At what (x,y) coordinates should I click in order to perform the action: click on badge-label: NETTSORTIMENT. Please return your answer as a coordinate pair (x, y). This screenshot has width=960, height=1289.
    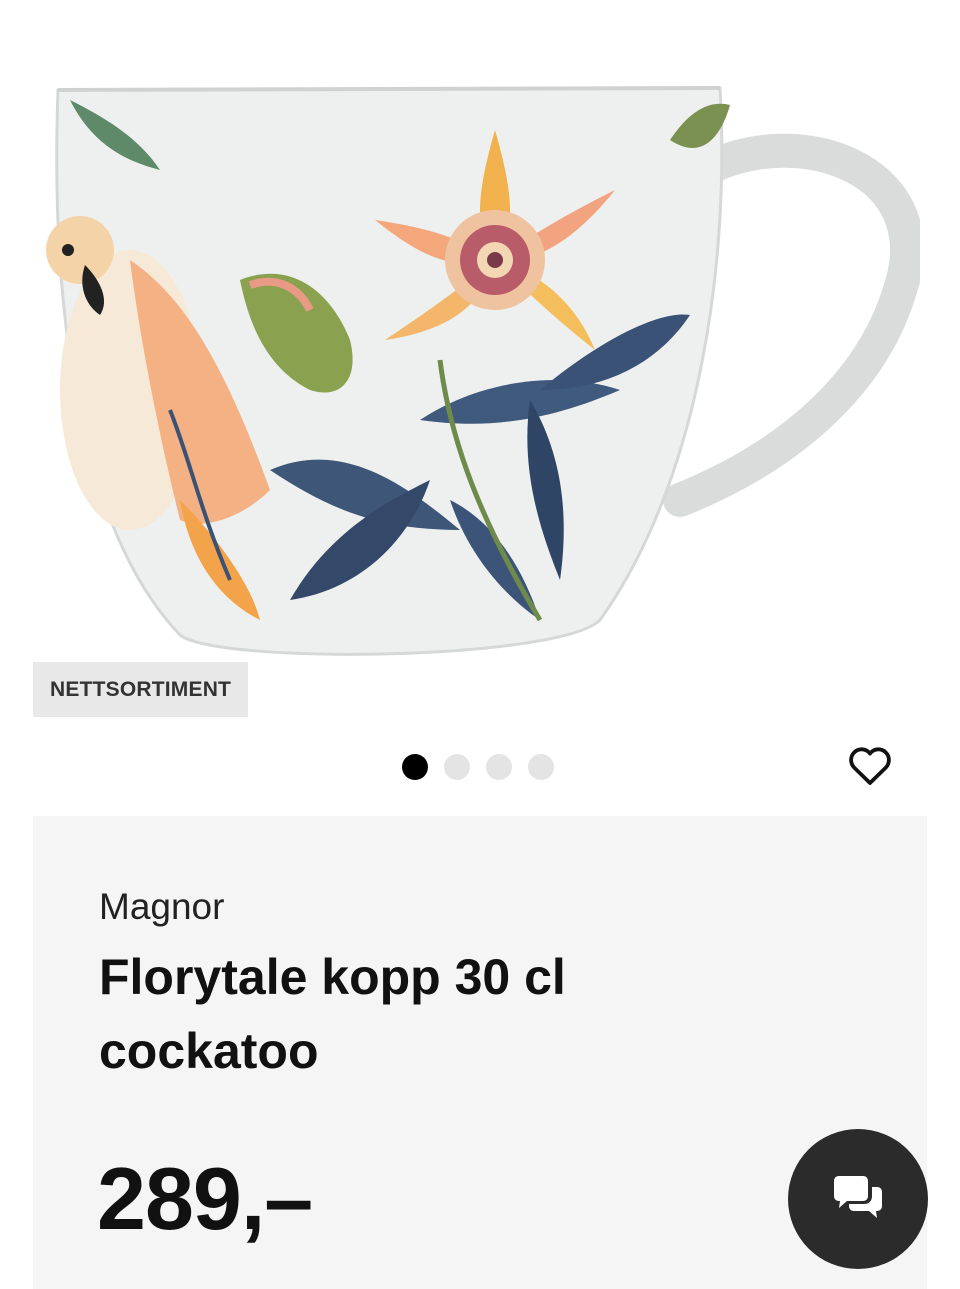
    Looking at the image, I should click on (141, 689).